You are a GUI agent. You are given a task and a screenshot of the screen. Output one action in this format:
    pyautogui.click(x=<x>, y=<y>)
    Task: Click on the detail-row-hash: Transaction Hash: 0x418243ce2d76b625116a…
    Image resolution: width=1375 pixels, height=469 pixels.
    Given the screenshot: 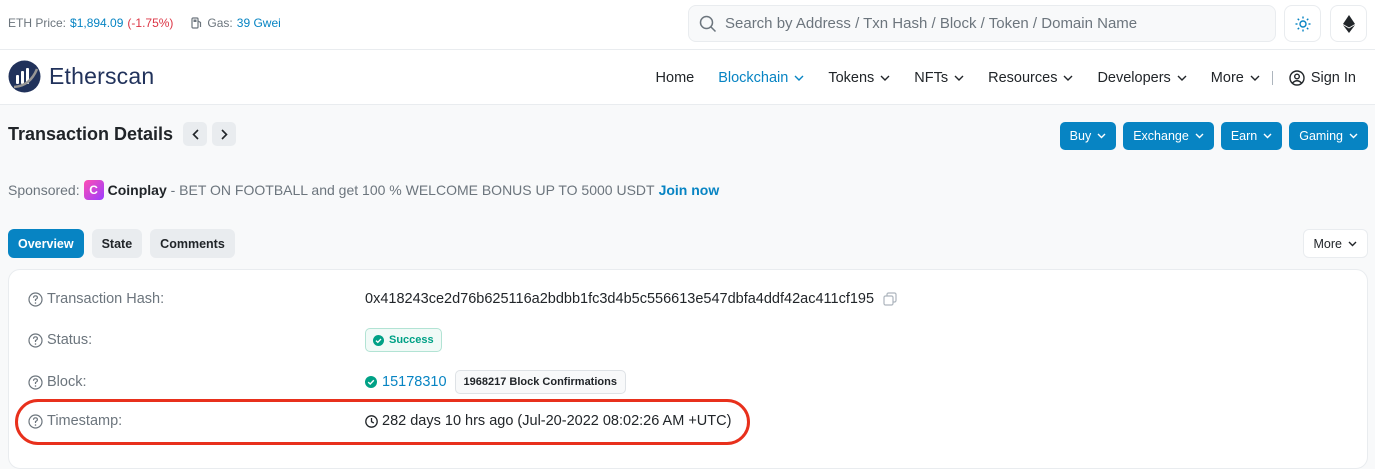 What is the action you would take?
    pyautogui.click(x=462, y=299)
    